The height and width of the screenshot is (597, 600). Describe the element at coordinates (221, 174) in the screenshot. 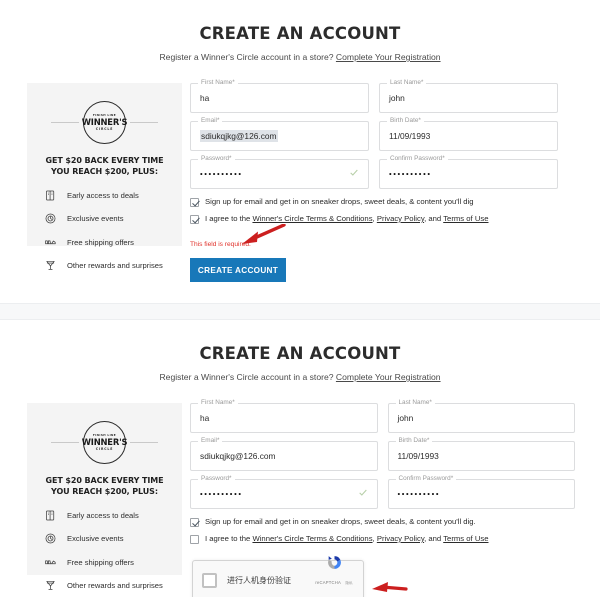

I see `password-value: ••••••••••` at that location.